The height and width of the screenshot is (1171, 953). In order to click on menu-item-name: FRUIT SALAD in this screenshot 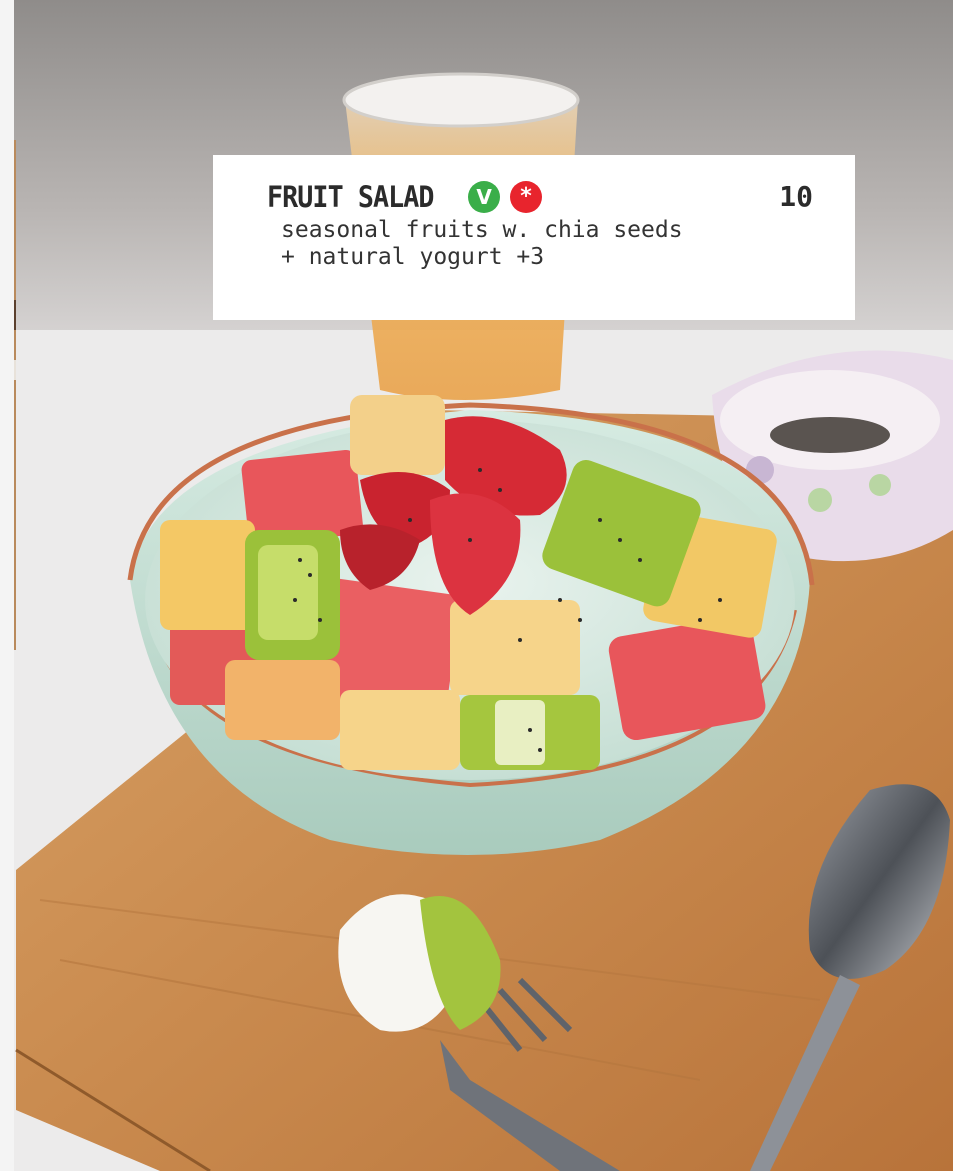, I will do `click(350, 196)`.